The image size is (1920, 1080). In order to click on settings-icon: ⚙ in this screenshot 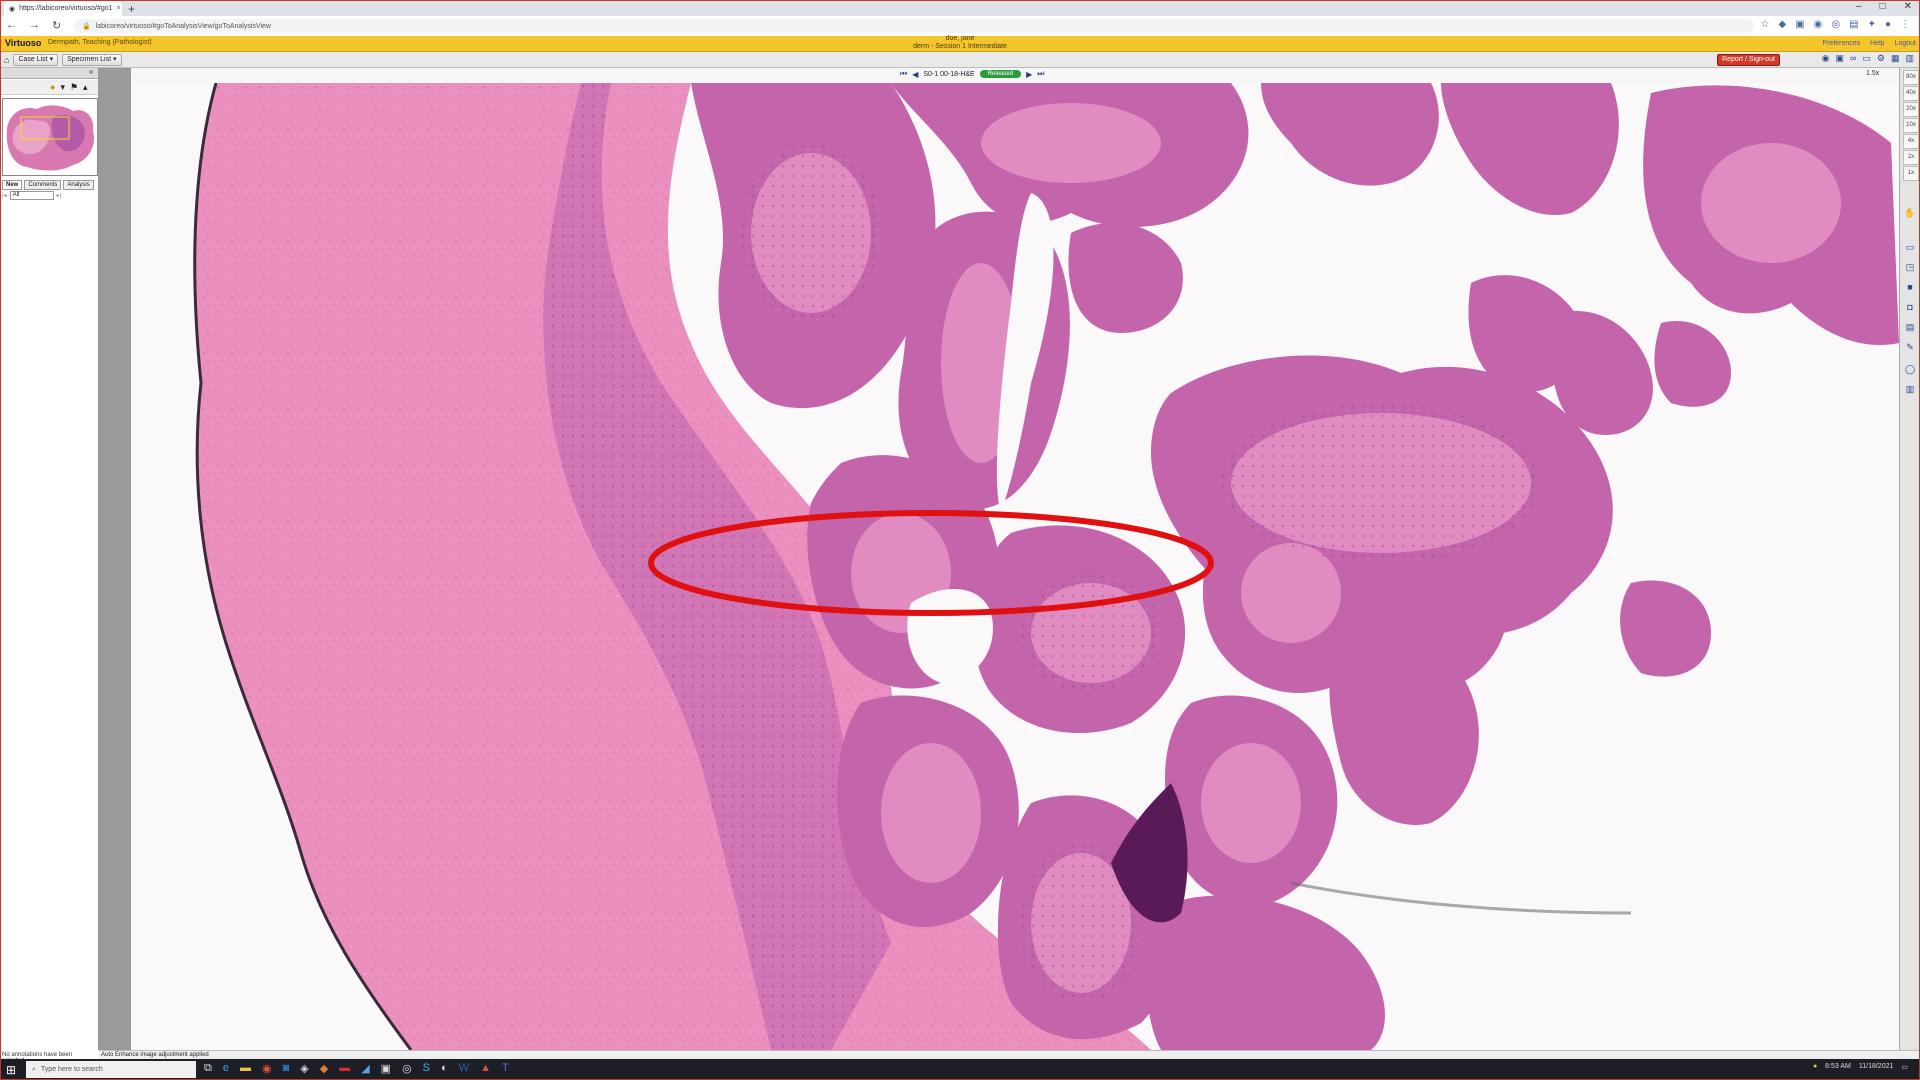, I will do `click(1881, 58)`.